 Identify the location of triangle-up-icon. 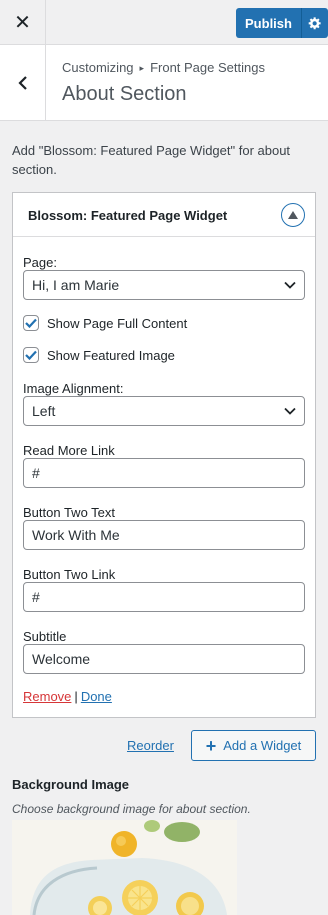
(293, 215).